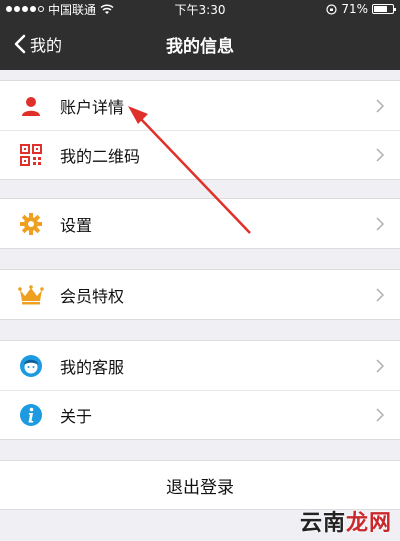 Image resolution: width=400 pixels, height=541 pixels. I want to click on user-icon, so click(31, 106).